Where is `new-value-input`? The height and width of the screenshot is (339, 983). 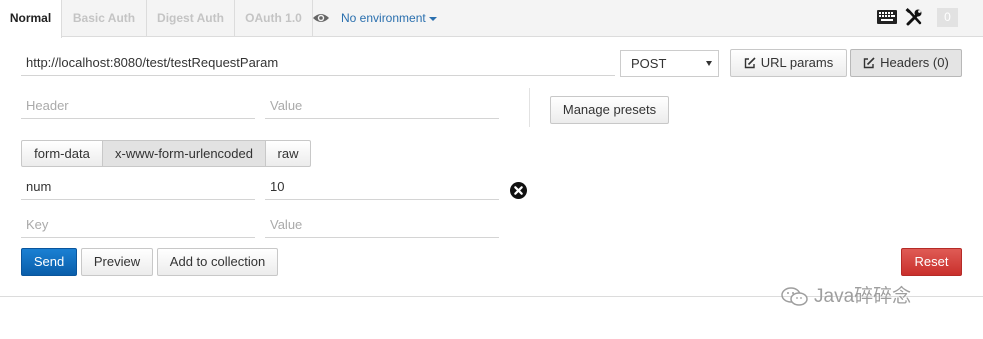
new-value-input is located at coordinates (382, 224).